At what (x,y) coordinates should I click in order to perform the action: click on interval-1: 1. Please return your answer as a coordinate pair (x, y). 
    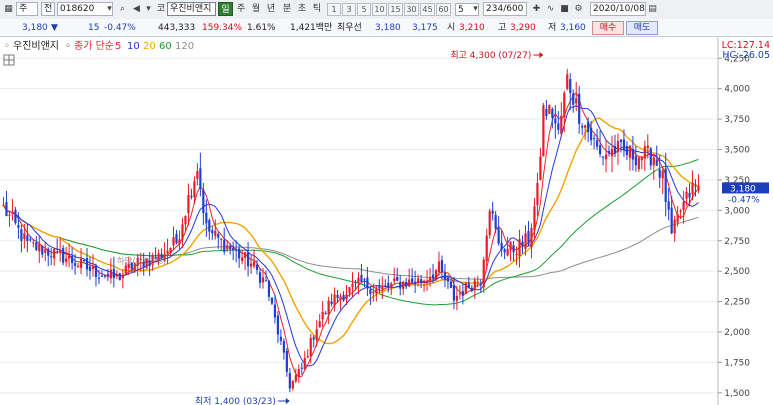
    Looking at the image, I should click on (334, 9).